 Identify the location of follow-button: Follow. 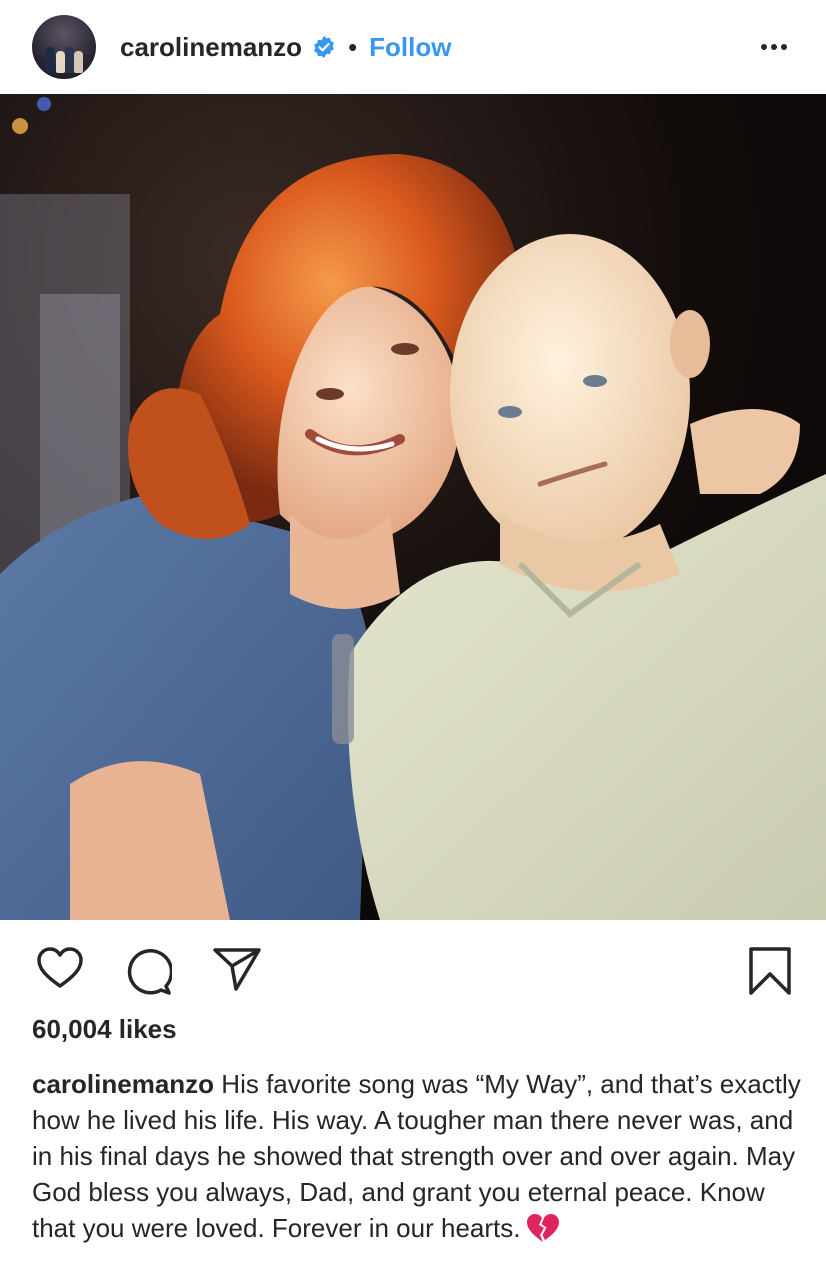
(410, 47).